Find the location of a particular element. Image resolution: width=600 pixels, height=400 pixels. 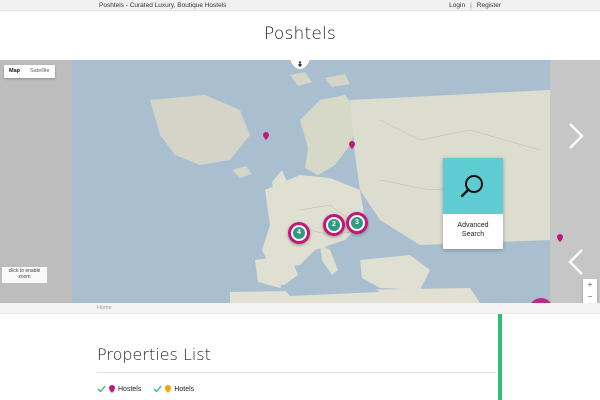

filter-hotels: Hotels is located at coordinates (173, 389).